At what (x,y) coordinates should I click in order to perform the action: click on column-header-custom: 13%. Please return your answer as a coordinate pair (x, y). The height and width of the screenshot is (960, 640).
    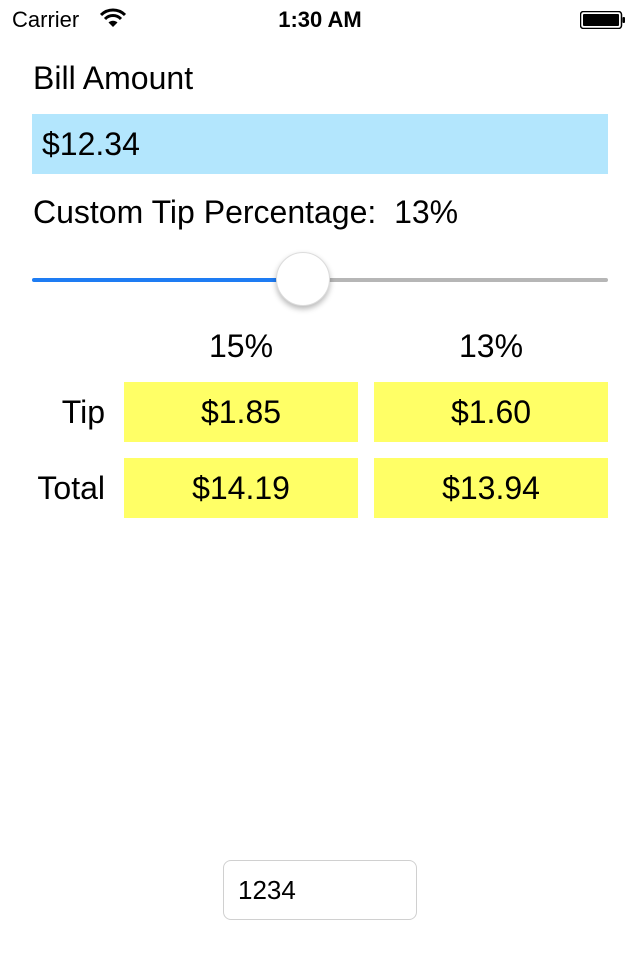
    Looking at the image, I should click on (491, 346).